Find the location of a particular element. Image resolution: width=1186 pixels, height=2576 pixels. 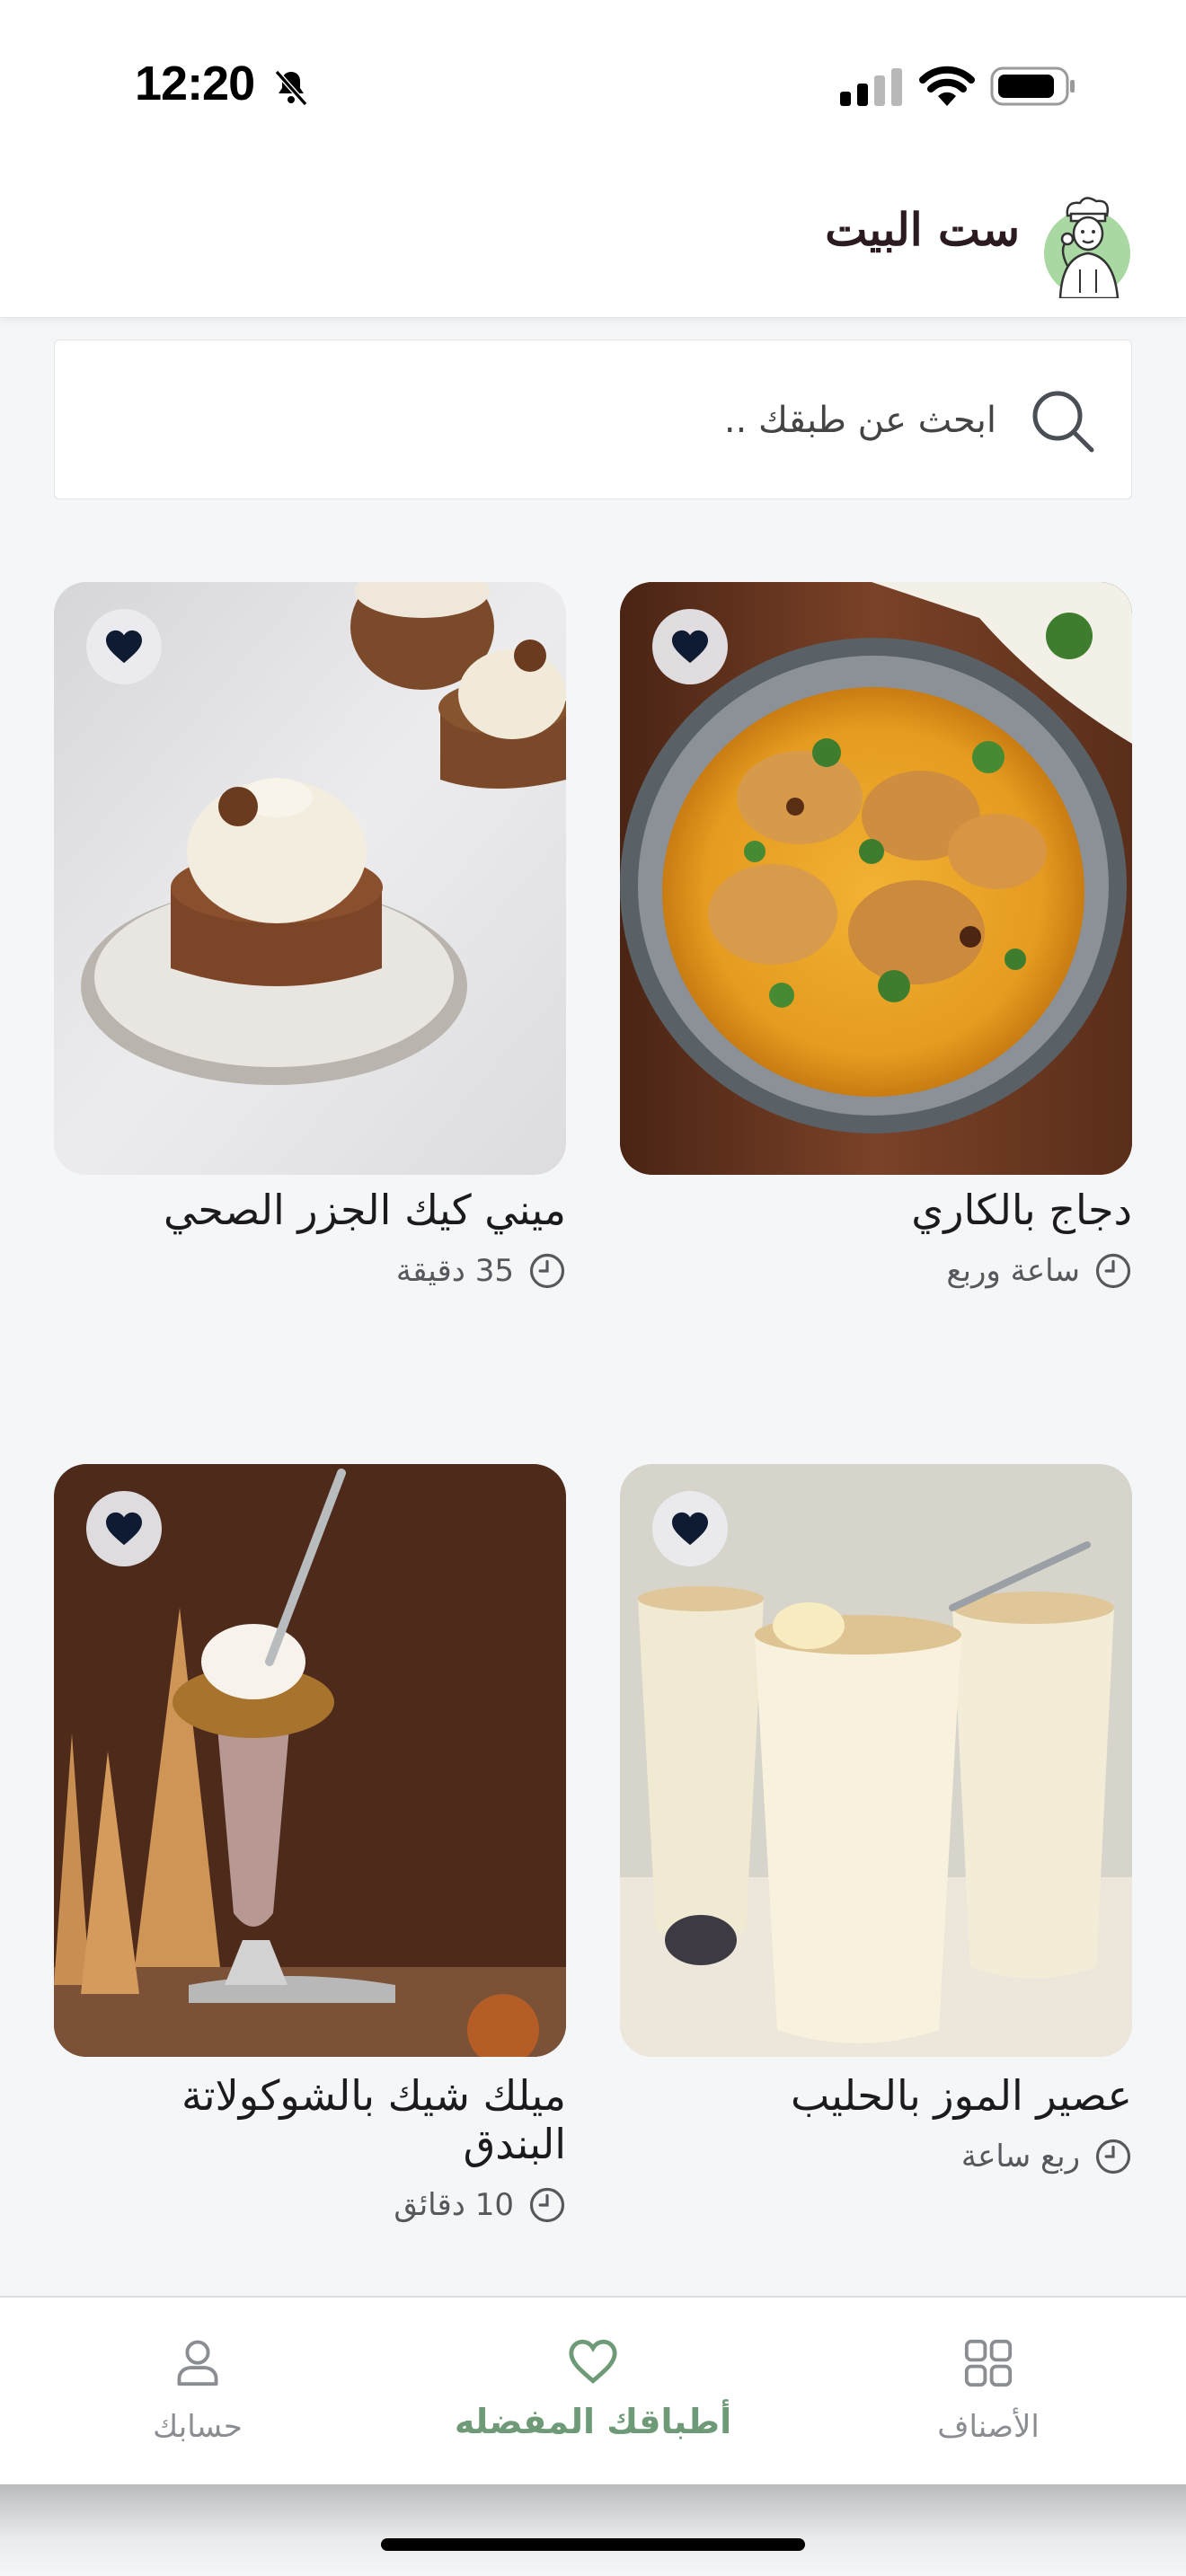

nav-item-favorites: أطباقك المفضله is located at coordinates (593, 2392).